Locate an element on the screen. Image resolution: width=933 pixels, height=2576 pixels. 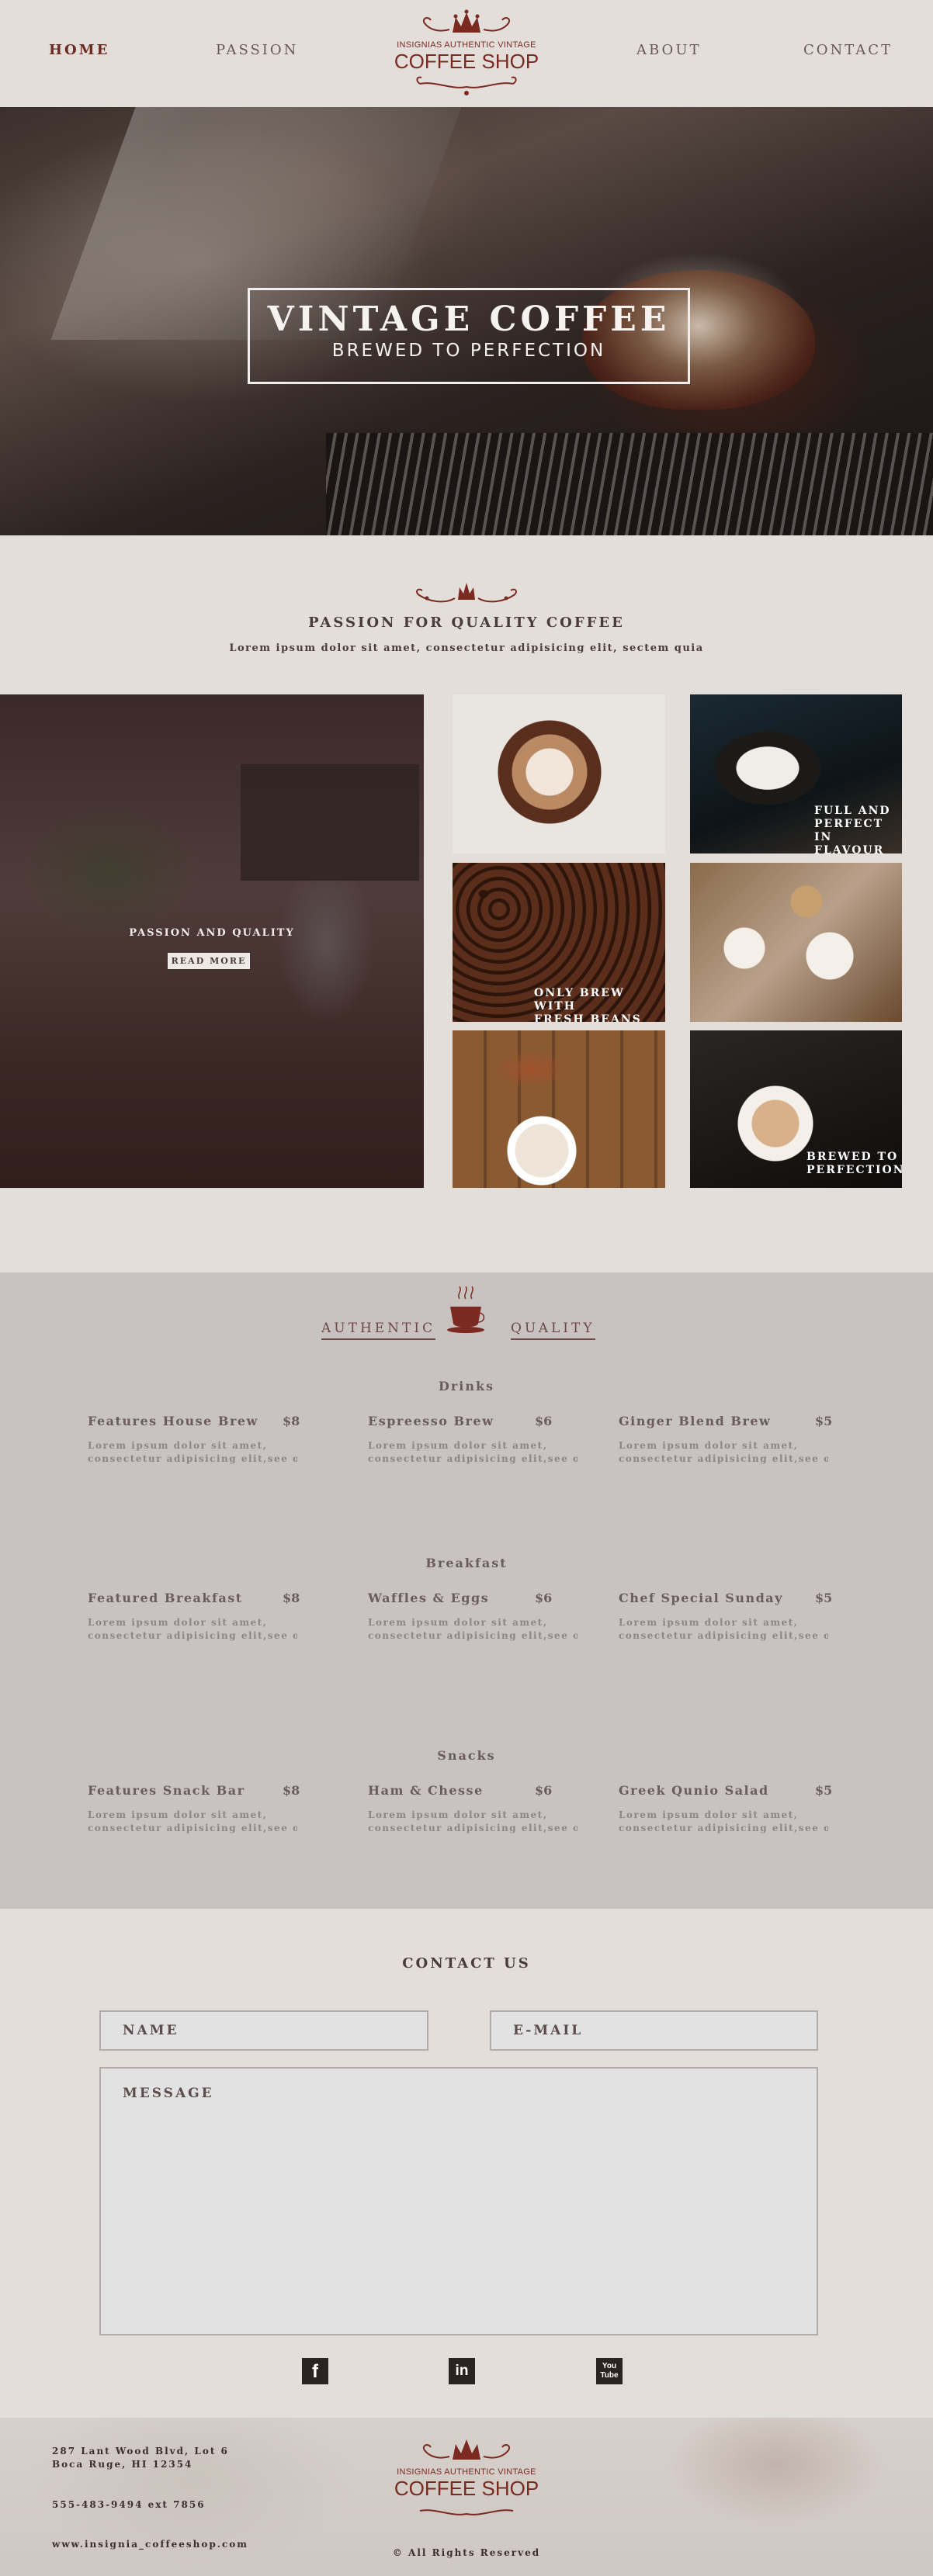
site-logo: INSIGNIAS AUTHENTIC VINTAGE COFFEE SHOP is located at coordinates (466, 53).